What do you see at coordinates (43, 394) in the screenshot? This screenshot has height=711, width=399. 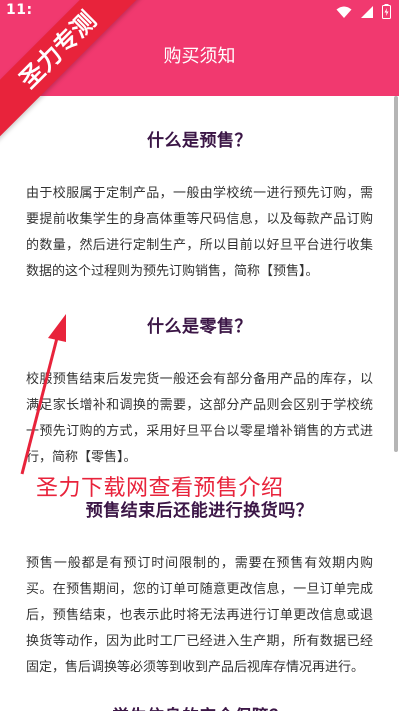 I see `watermark-arrow` at bounding box center [43, 394].